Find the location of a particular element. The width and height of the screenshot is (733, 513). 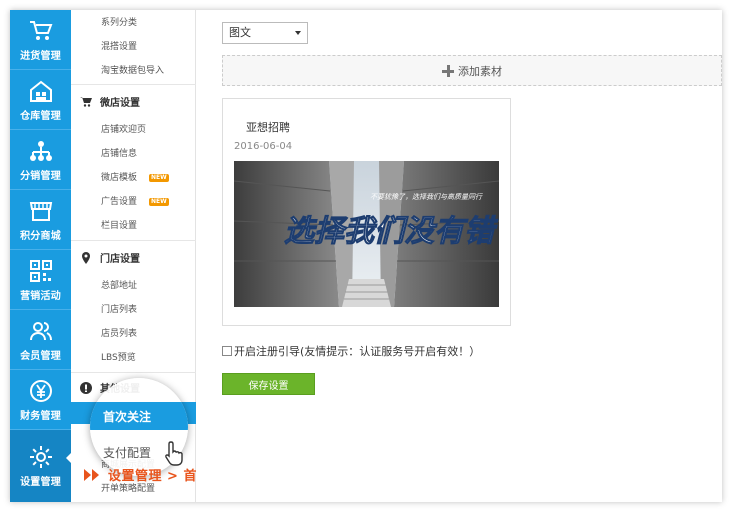

nav-distribution: 分销管理 is located at coordinates (40, 160).